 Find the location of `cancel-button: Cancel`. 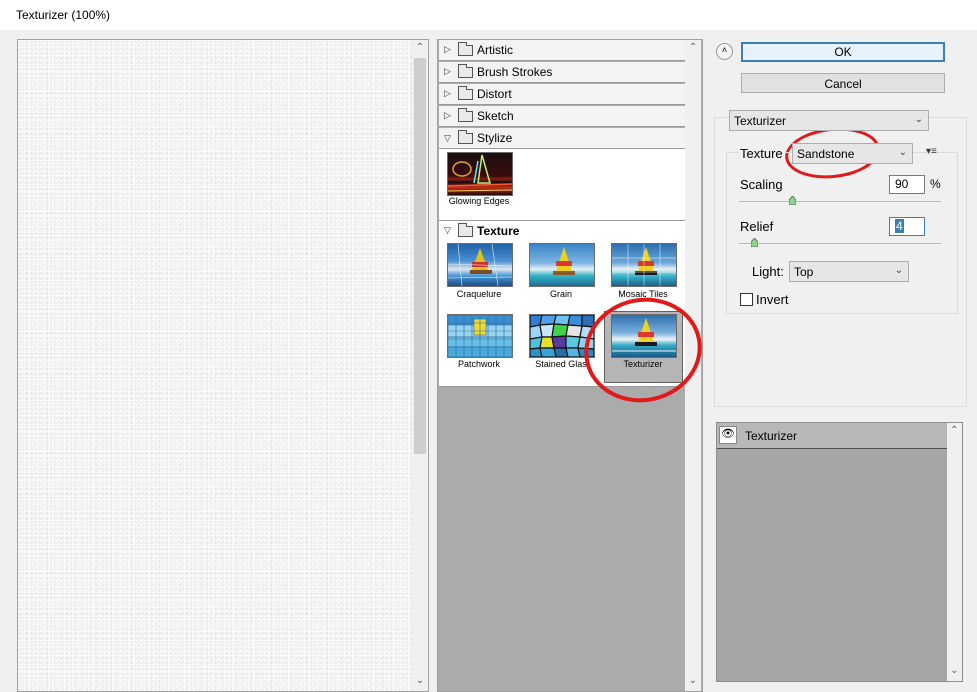

cancel-button: Cancel is located at coordinates (843, 83).